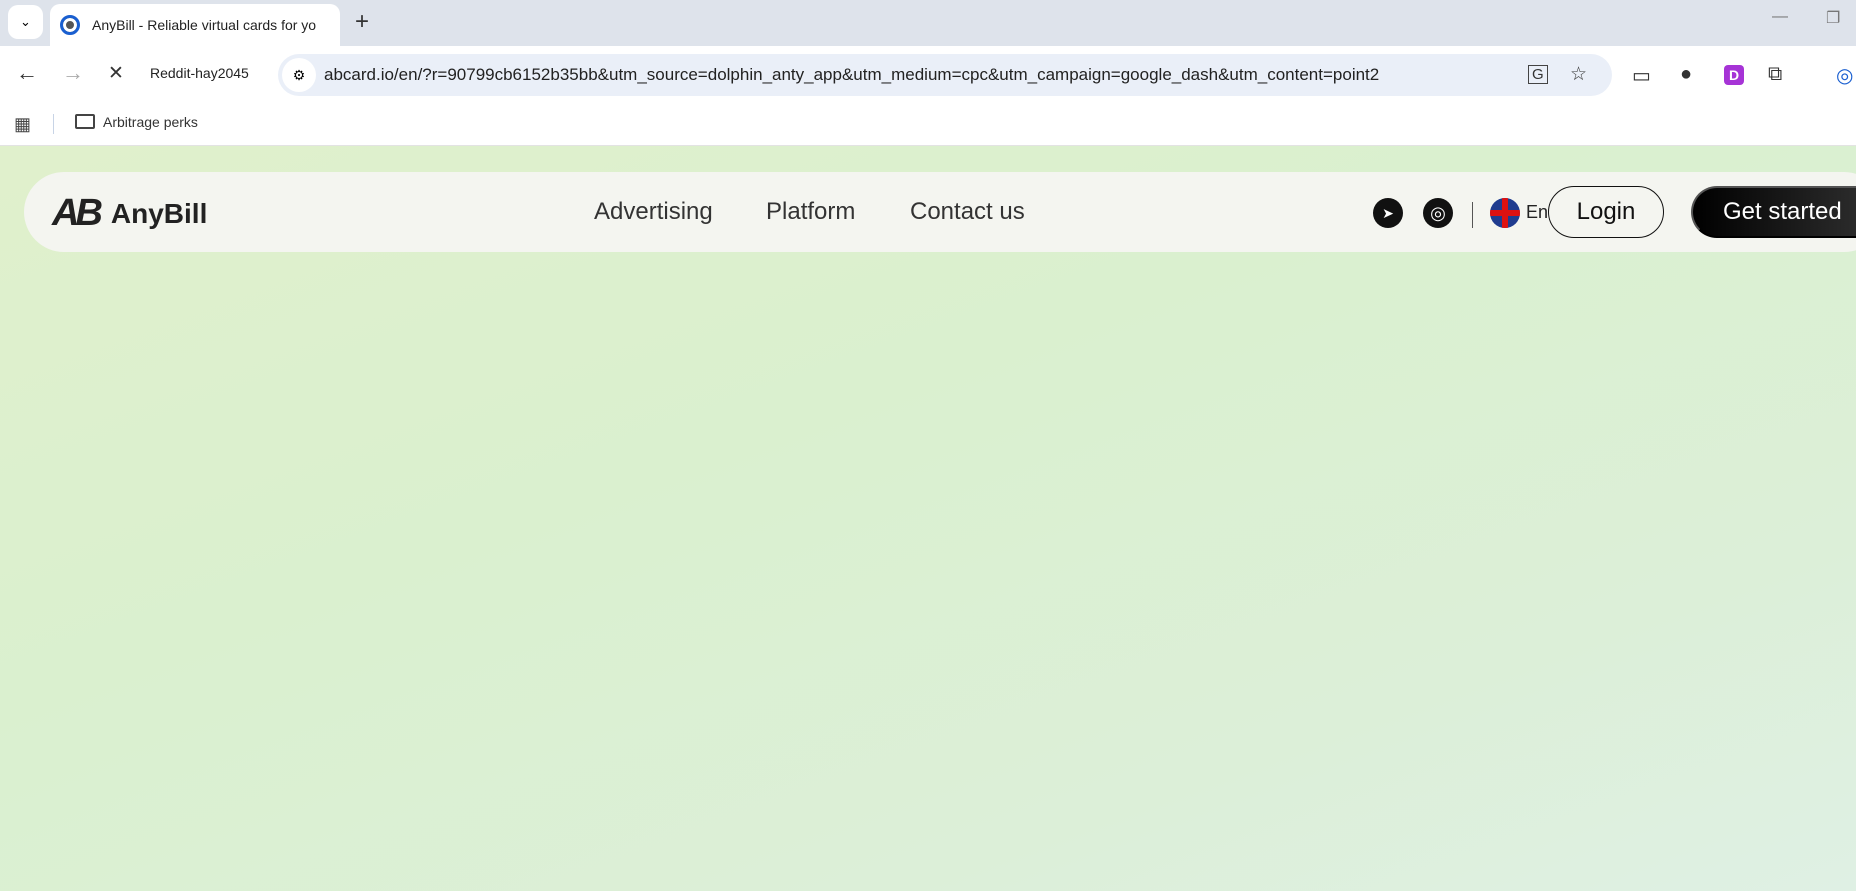 This screenshot has width=1856, height=891. I want to click on bookmark-star-icon: ☆, so click(1578, 74).